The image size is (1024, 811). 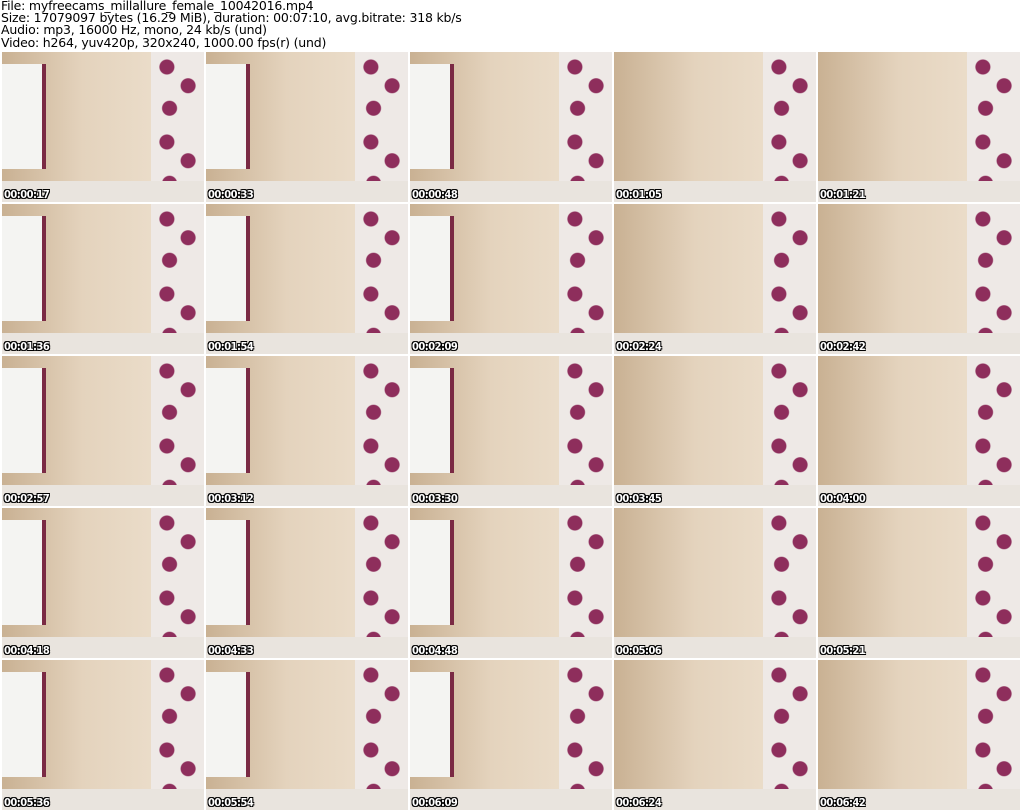 I want to click on thumbnail-timestamp: 00:02:09, so click(x=435, y=346).